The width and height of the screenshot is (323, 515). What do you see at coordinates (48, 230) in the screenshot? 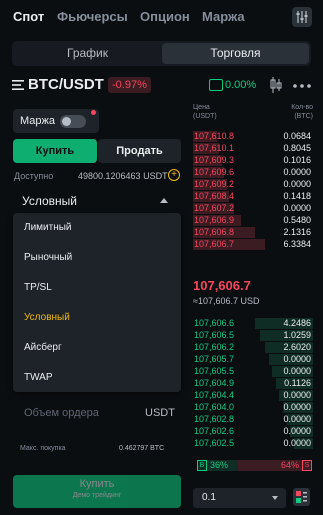
I see `dropdown-option-limit: Лимитный` at bounding box center [48, 230].